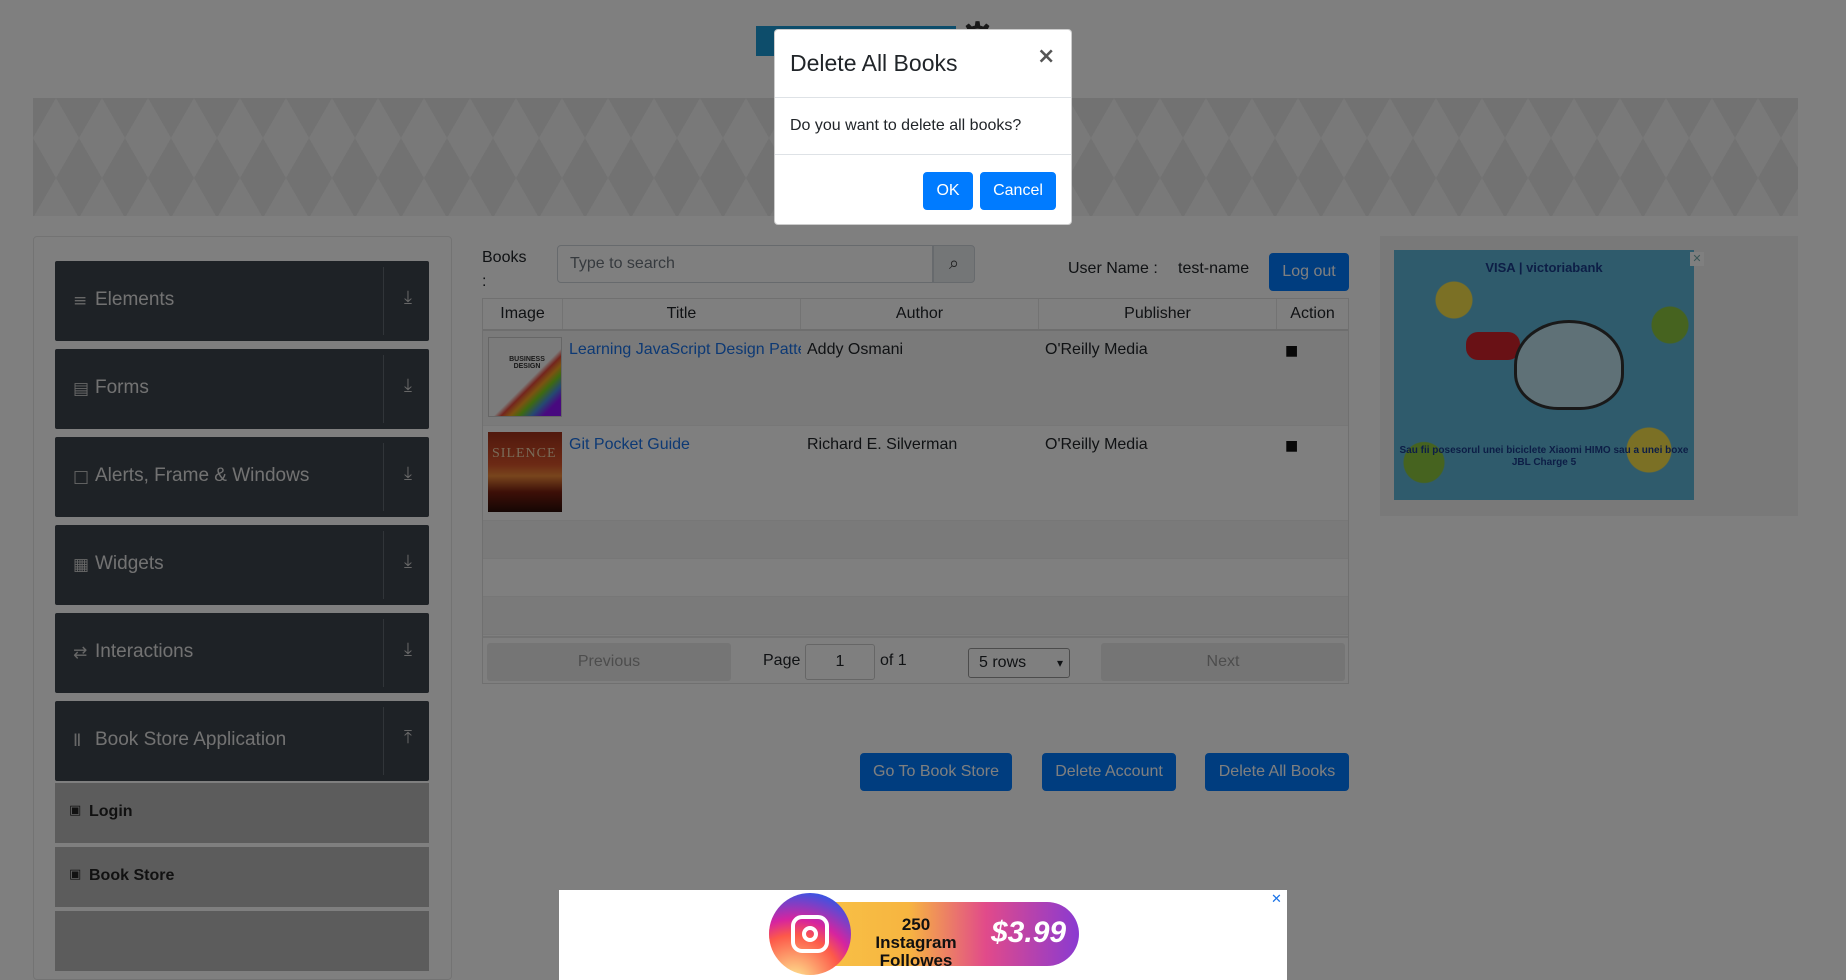 This screenshot has width=1846, height=980. What do you see at coordinates (874, 63) in the screenshot?
I see `modal-title: Delete All Books` at bounding box center [874, 63].